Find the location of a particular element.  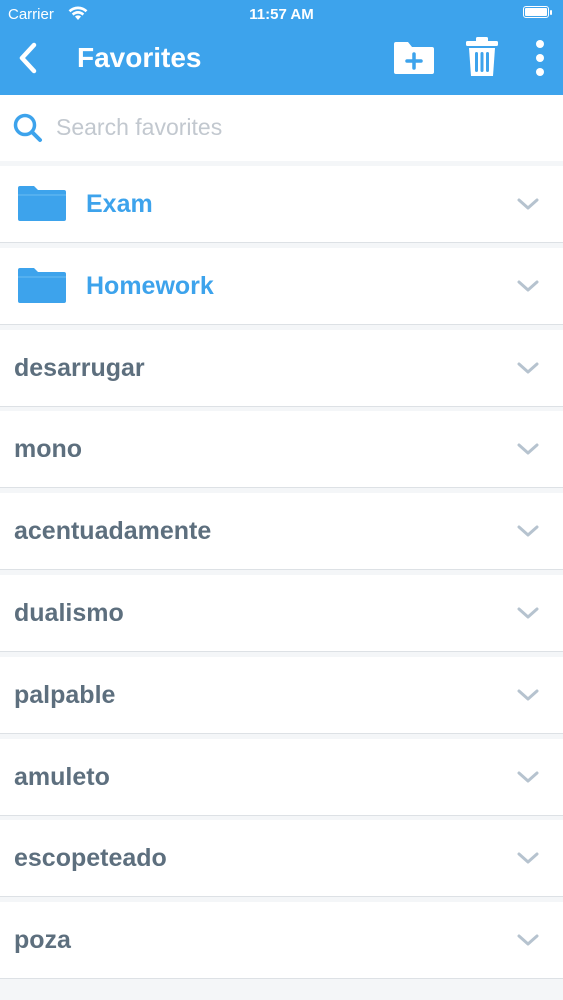

trash-icon is located at coordinates (482, 56).